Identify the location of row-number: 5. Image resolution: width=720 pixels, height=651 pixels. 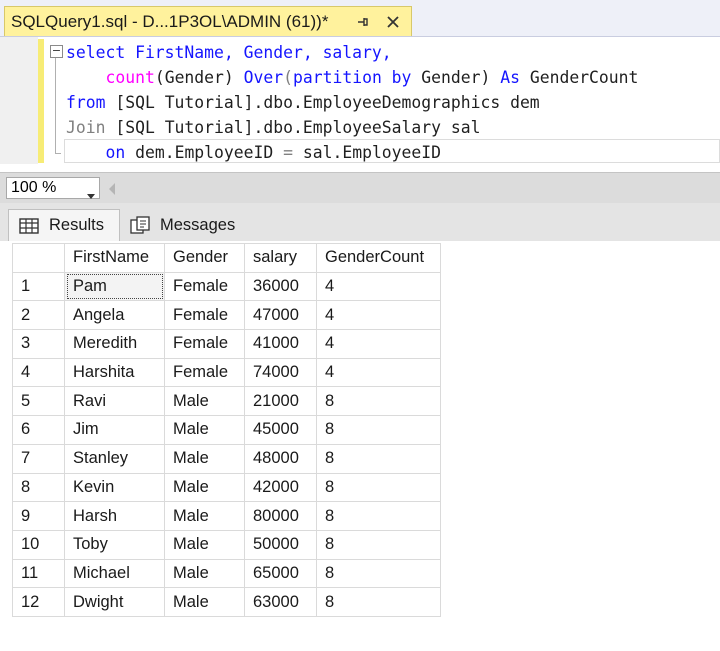
(38, 401).